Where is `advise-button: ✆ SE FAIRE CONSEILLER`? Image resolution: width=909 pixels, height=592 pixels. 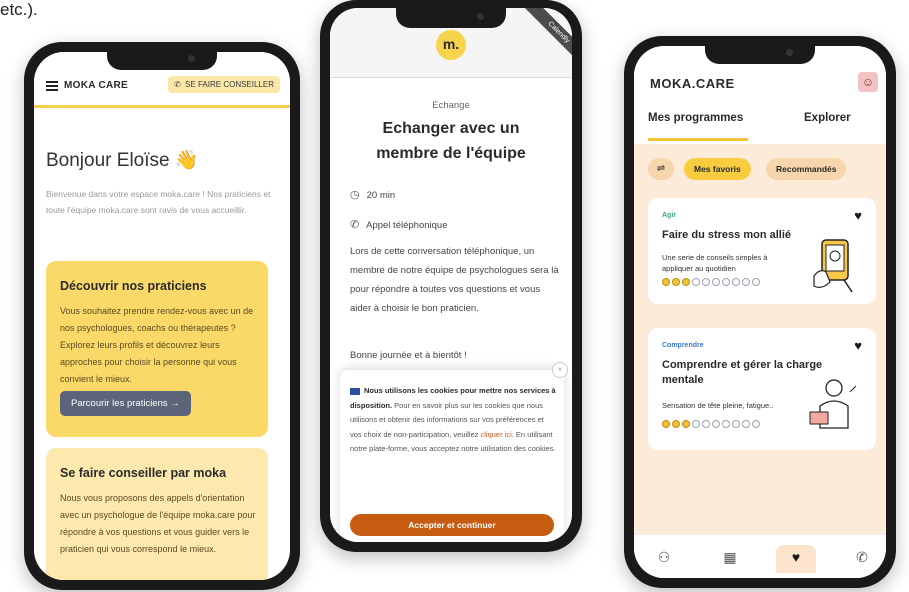 advise-button: ✆ SE FAIRE CONSEILLER is located at coordinates (224, 84).